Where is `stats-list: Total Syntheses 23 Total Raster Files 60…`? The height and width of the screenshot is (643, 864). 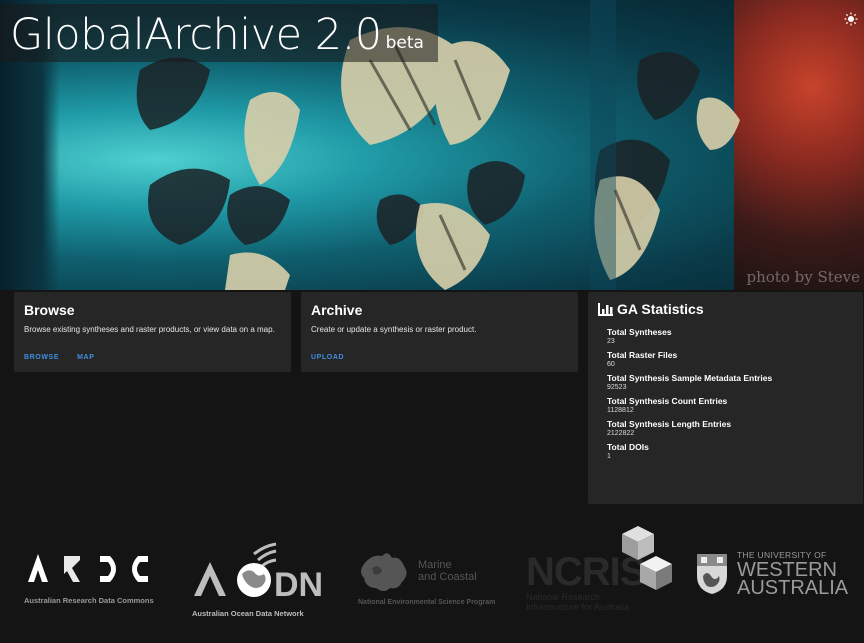
stats-list: Total Syntheses 23 Total Raster Files 60… is located at coordinates (725, 393).